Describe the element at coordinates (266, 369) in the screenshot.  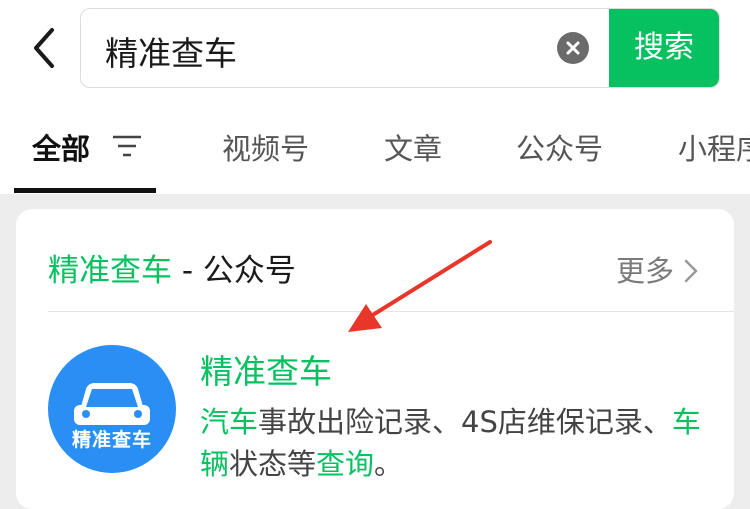
I see `account-name: 精准查车` at that location.